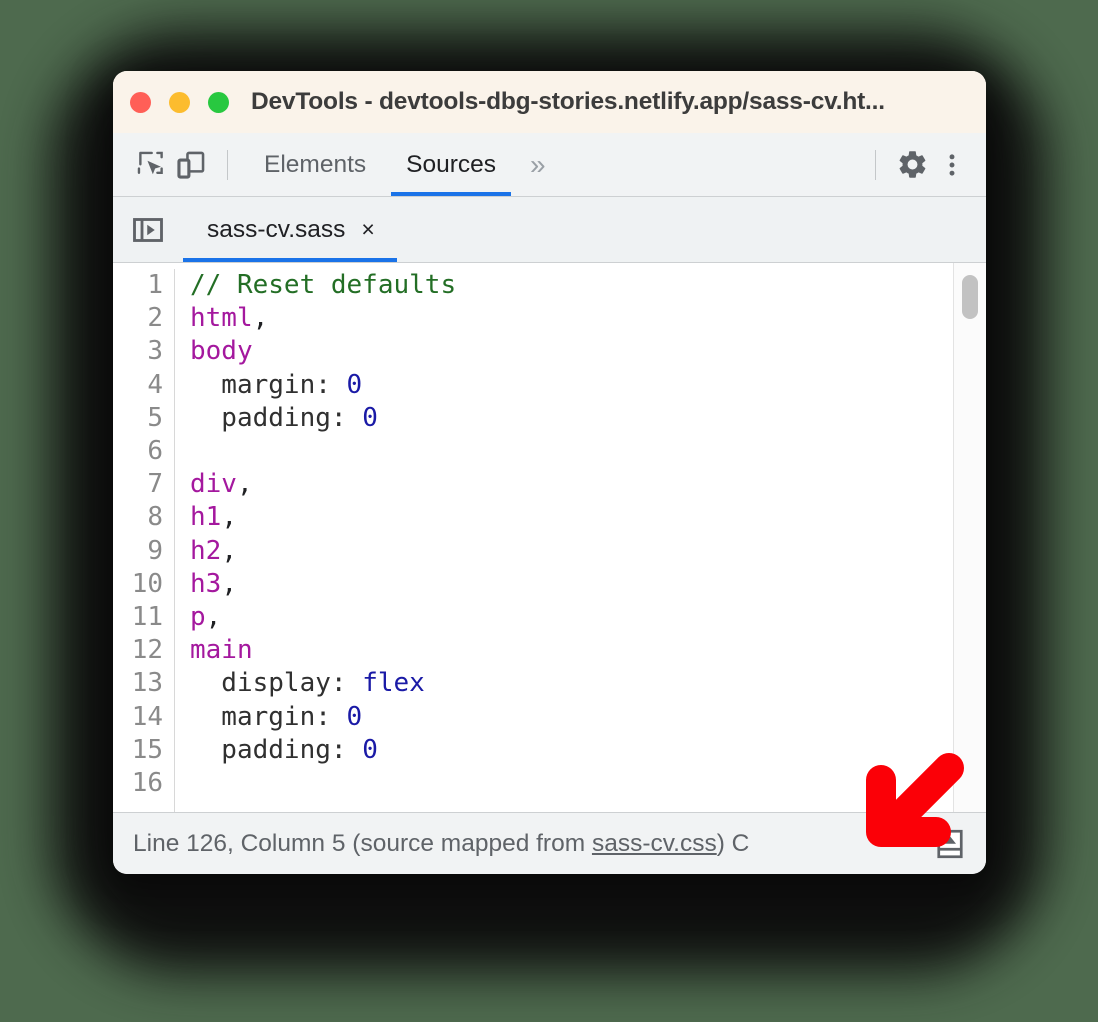 The width and height of the screenshot is (1098, 1022). What do you see at coordinates (276, 683) in the screenshot?
I see `code-token: display:` at bounding box center [276, 683].